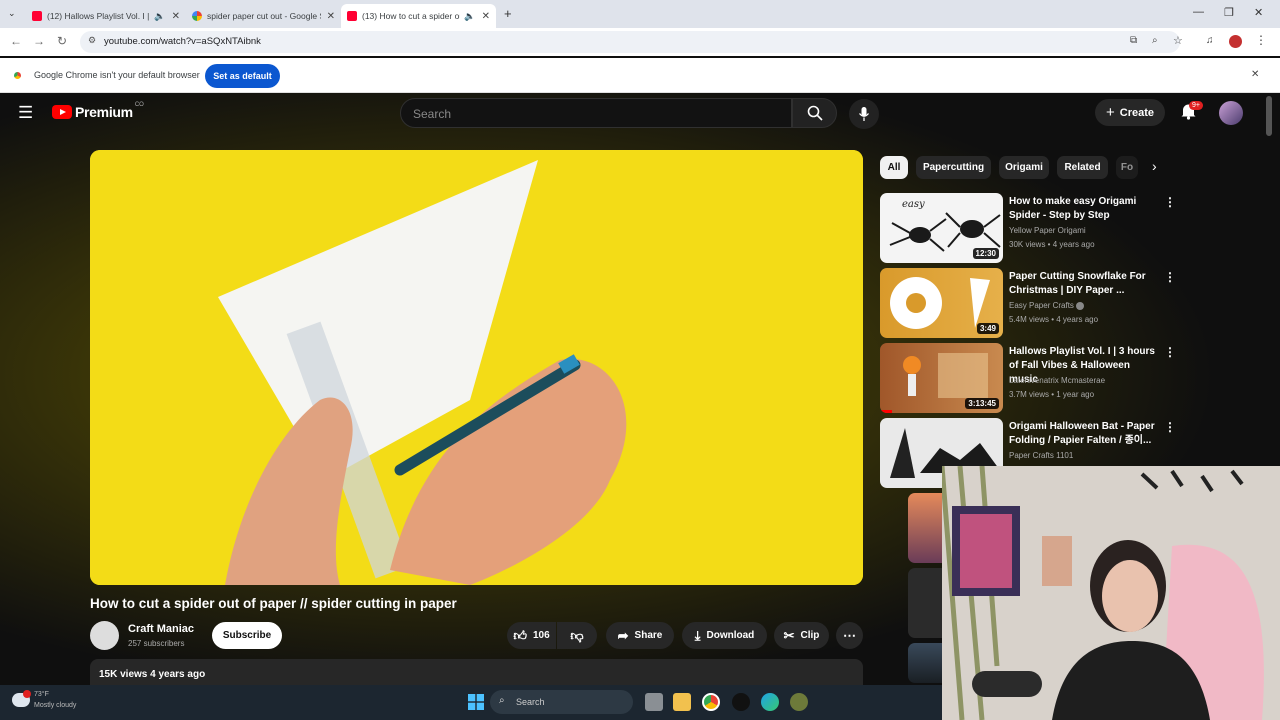 The width and height of the screenshot is (1280, 720). I want to click on file-explorer-icon, so click(682, 702).